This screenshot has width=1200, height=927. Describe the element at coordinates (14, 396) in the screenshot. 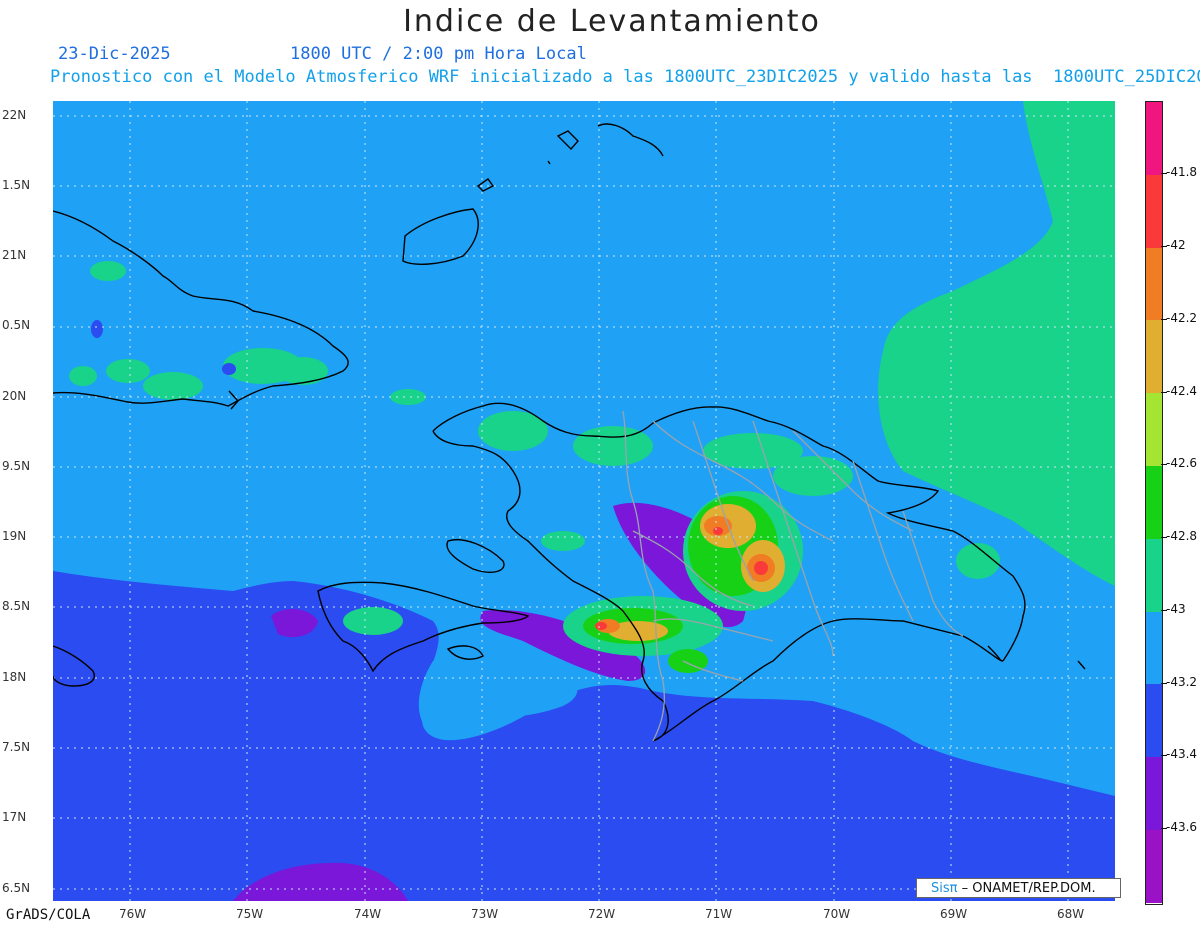

I see `lat-label-5: 20N` at that location.